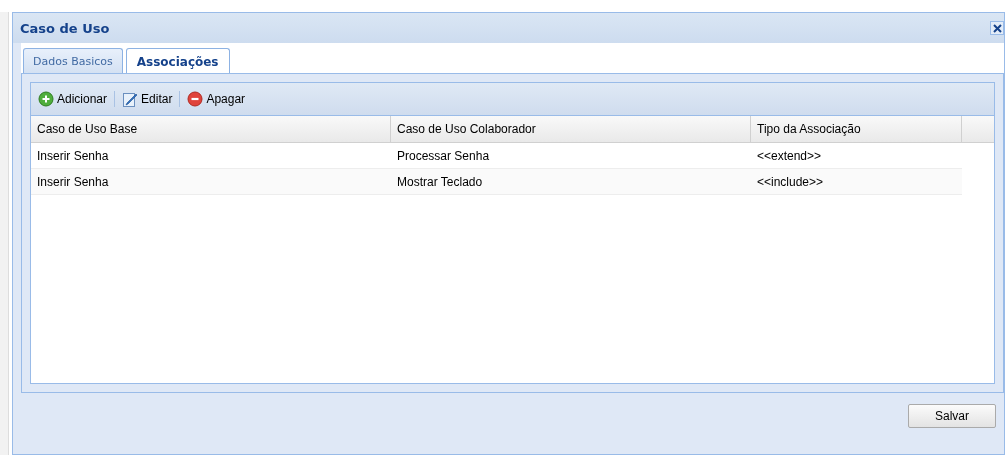 The image size is (1005, 455). What do you see at coordinates (443, 156) in the screenshot?
I see `table-cell-text: Processar Senha` at bounding box center [443, 156].